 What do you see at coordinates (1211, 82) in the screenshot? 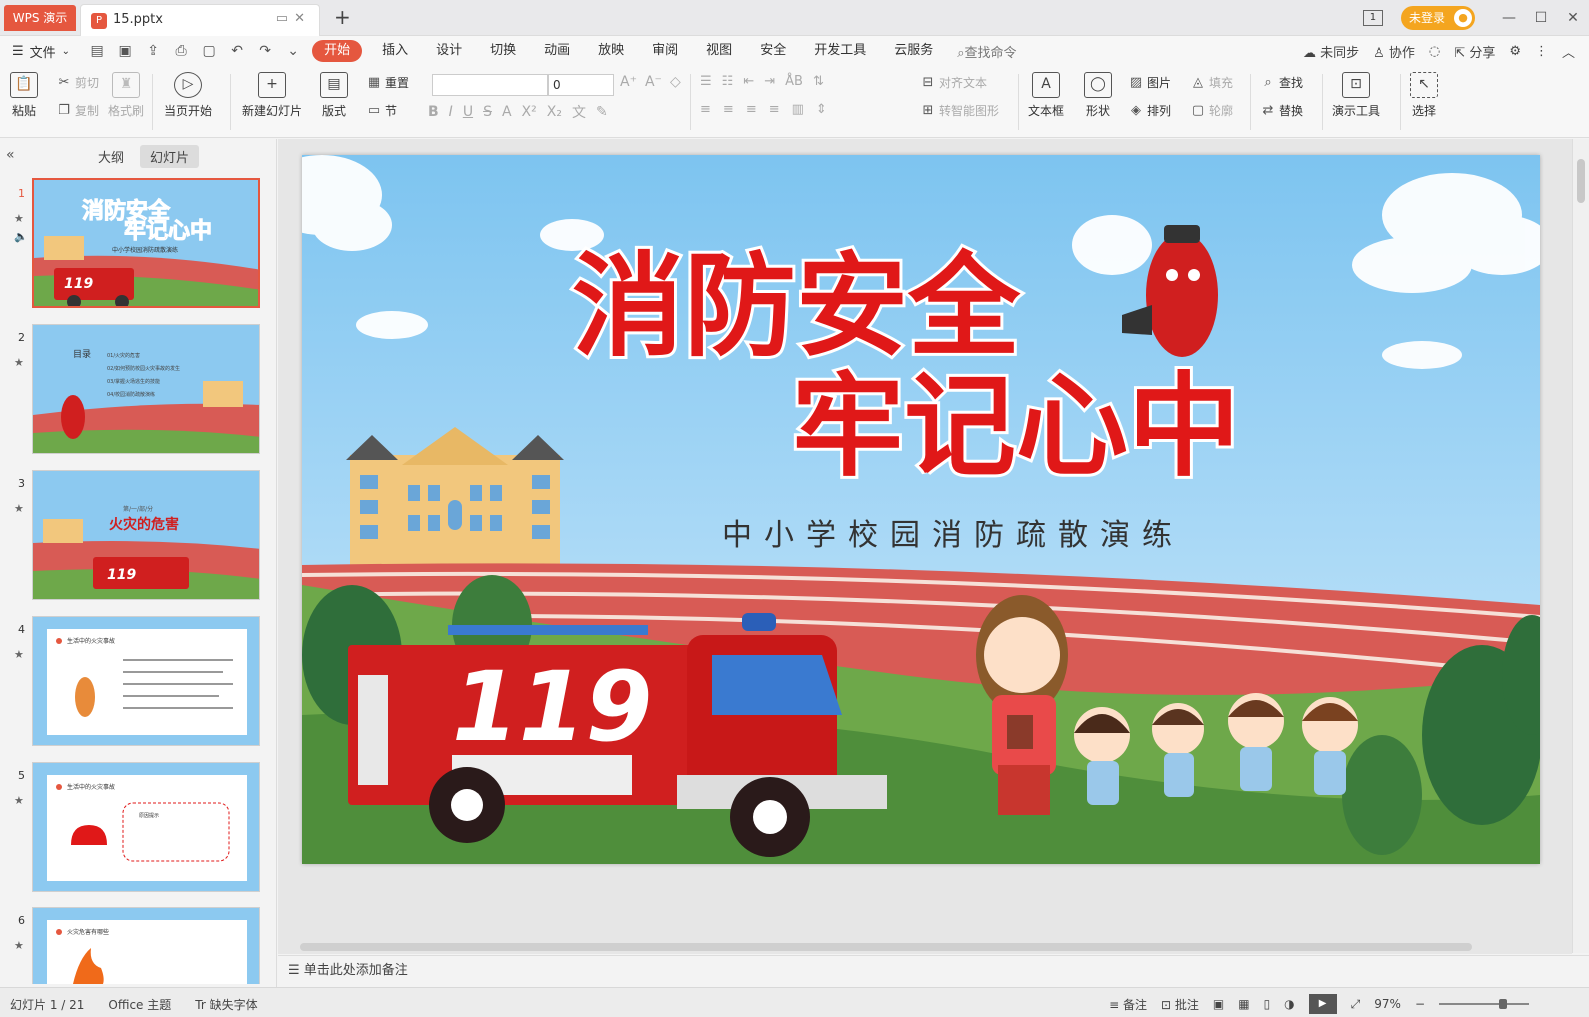
I see `fill-button: ◬ 填充` at bounding box center [1211, 82].